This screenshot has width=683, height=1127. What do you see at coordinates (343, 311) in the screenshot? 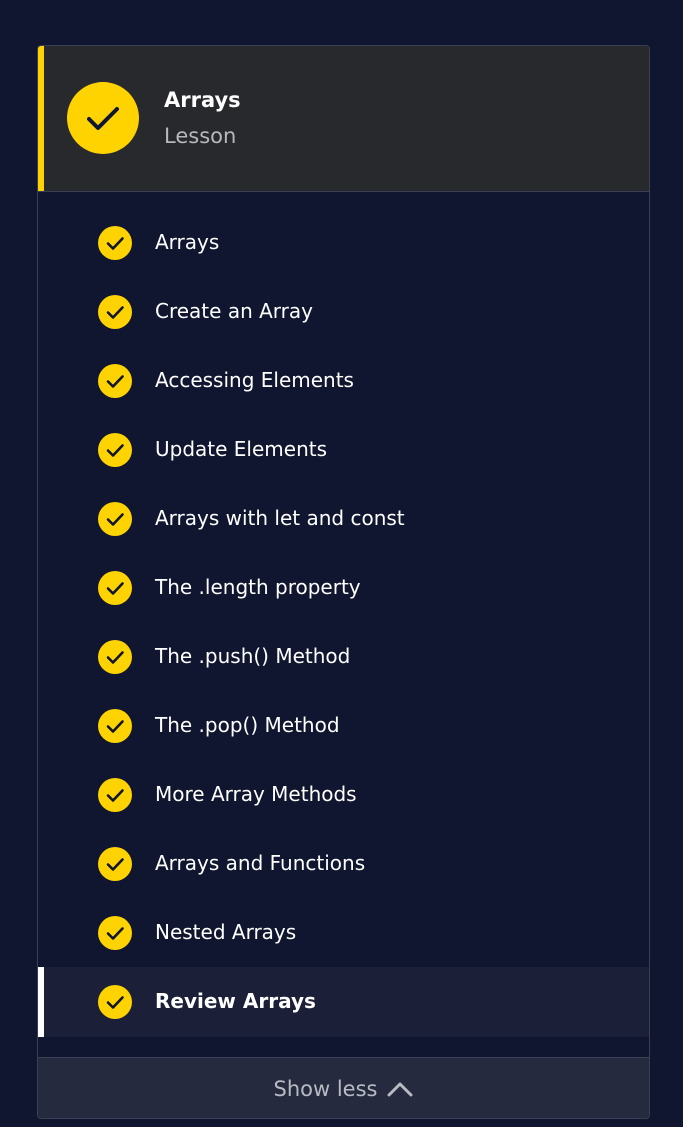
I see `exercise-item: Create an Array` at bounding box center [343, 311].